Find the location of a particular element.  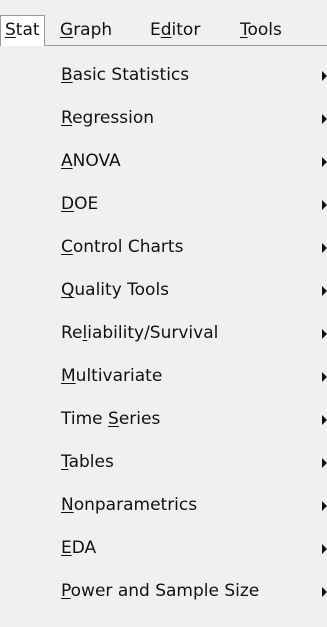

menu-tools-label: Tools is located at coordinates (261, 30).